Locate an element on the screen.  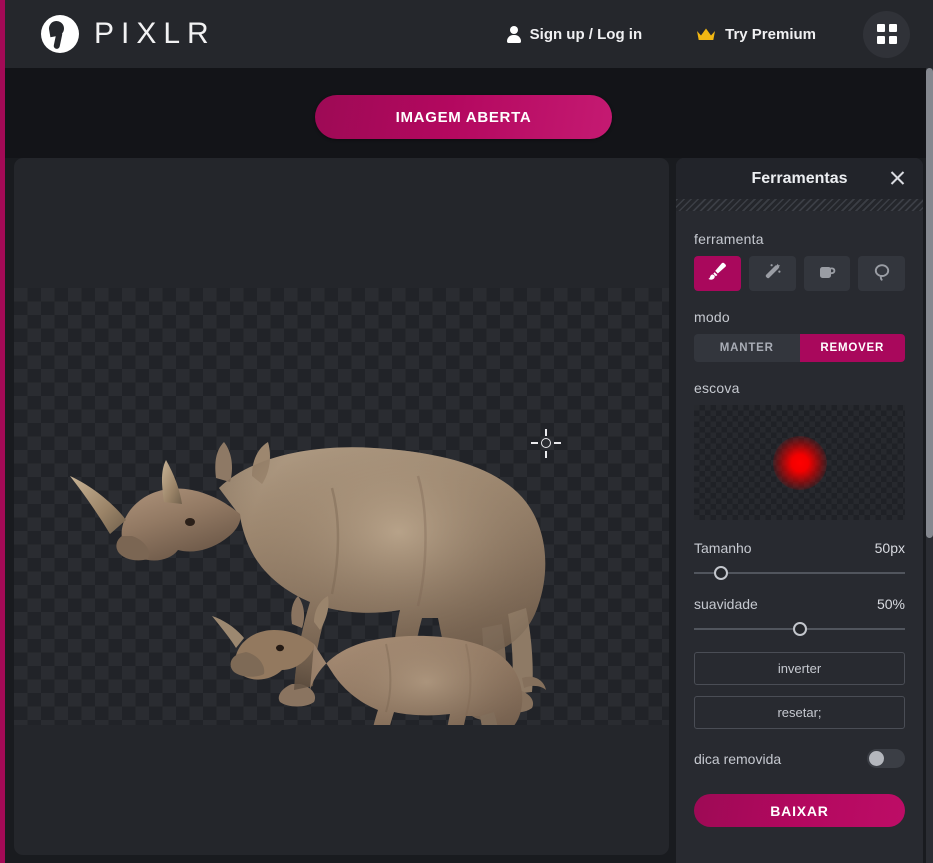
smooth-slider-block: suavidade 50% is located at coordinates (799, 616).